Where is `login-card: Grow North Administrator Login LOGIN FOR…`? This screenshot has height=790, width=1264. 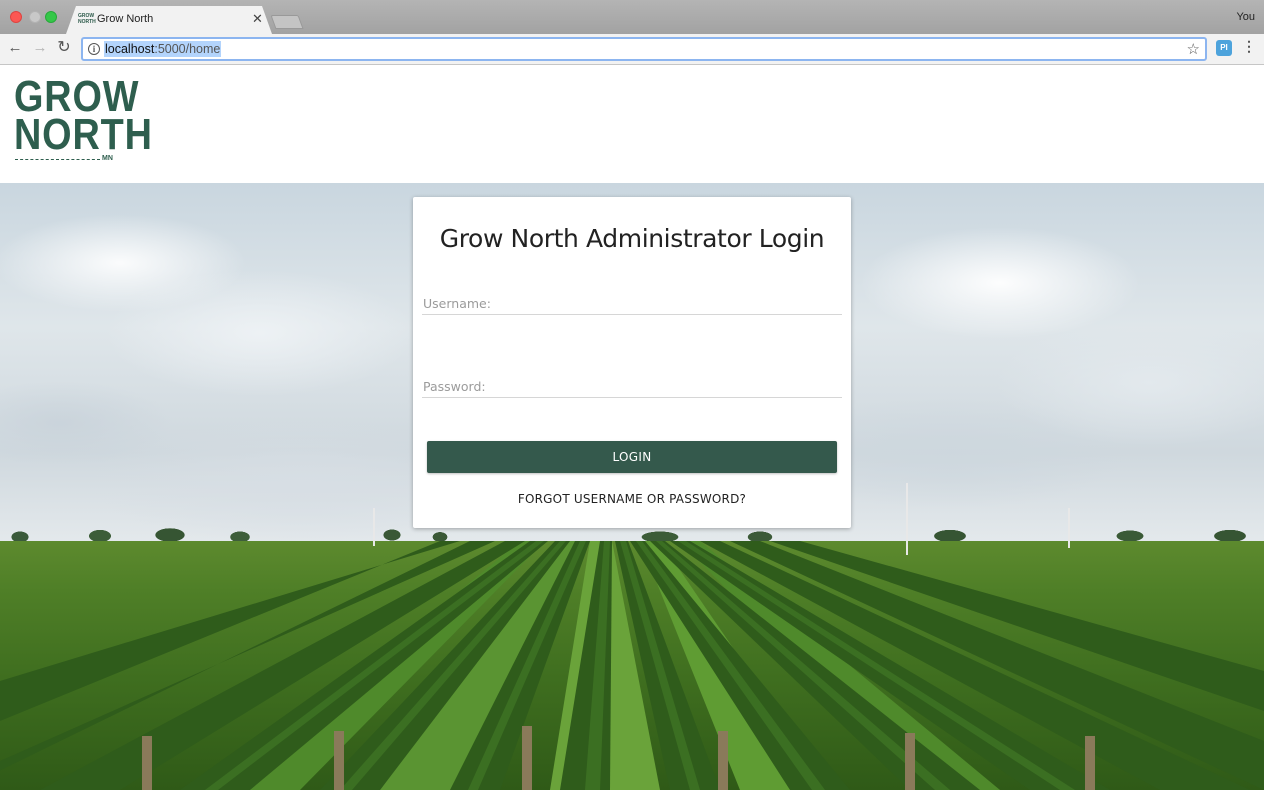
login-card: Grow North Administrator Login LOGIN FOR… is located at coordinates (632, 362).